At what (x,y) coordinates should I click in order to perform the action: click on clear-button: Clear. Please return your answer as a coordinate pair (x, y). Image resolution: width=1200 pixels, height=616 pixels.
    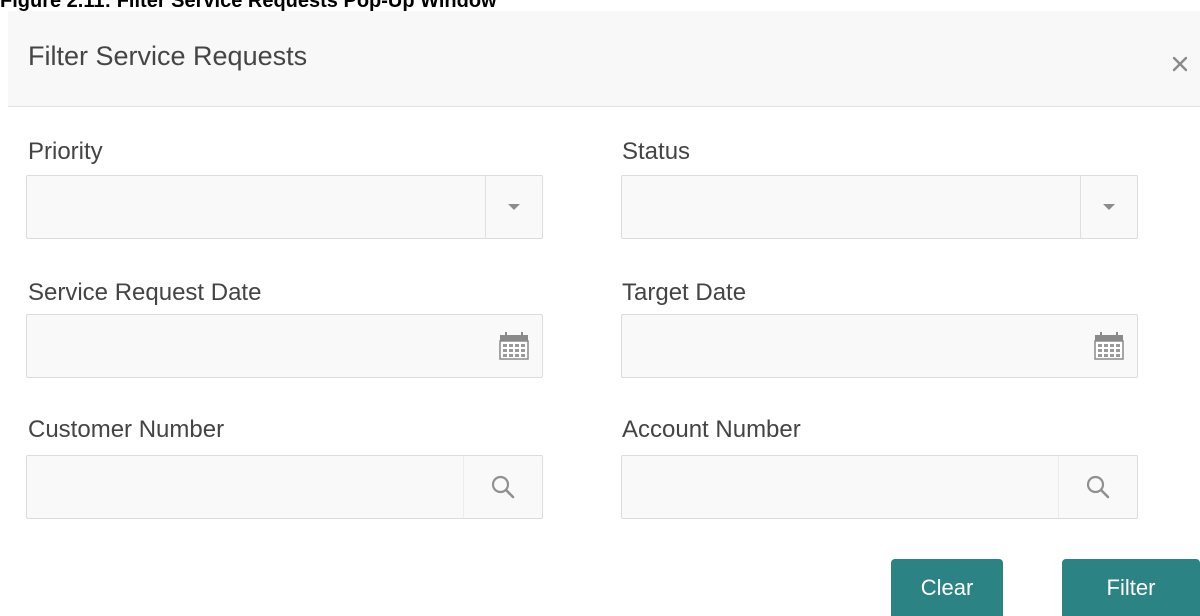
    Looking at the image, I should click on (947, 587).